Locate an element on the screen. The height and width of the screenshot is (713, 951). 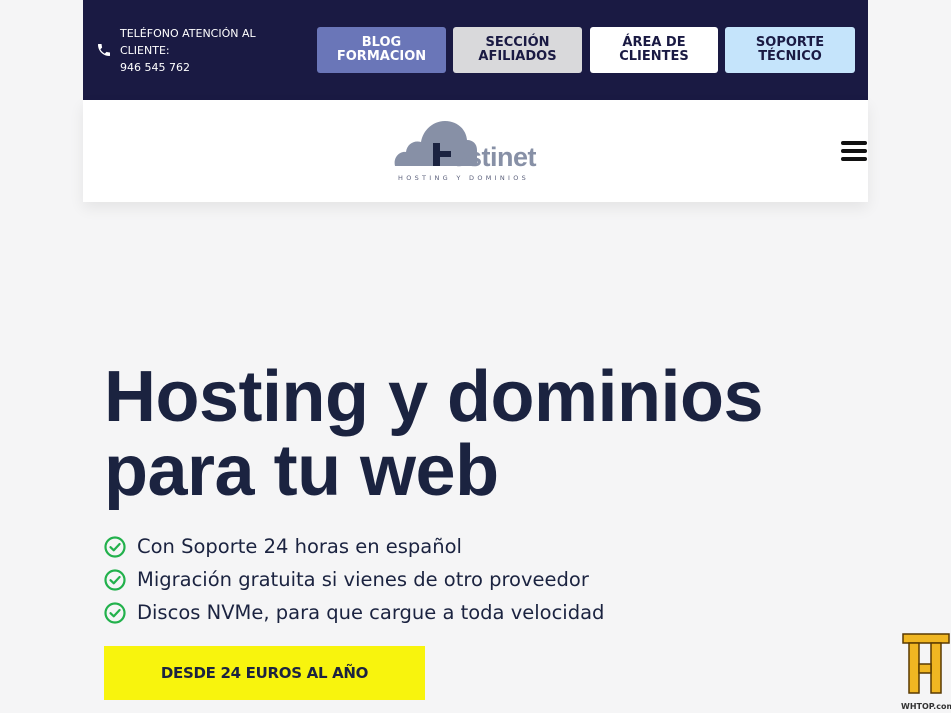
soporte-tecnico-button: SOPORTE TÉCNICO is located at coordinates (790, 50).